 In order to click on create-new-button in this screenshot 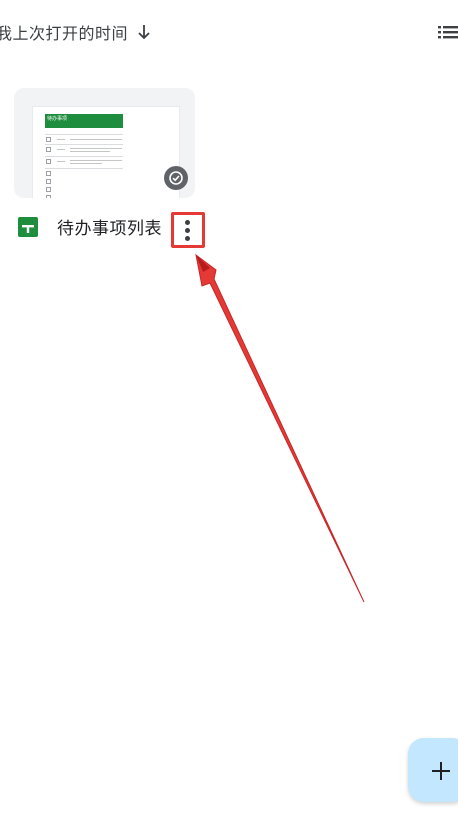, I will do `click(433, 770)`.